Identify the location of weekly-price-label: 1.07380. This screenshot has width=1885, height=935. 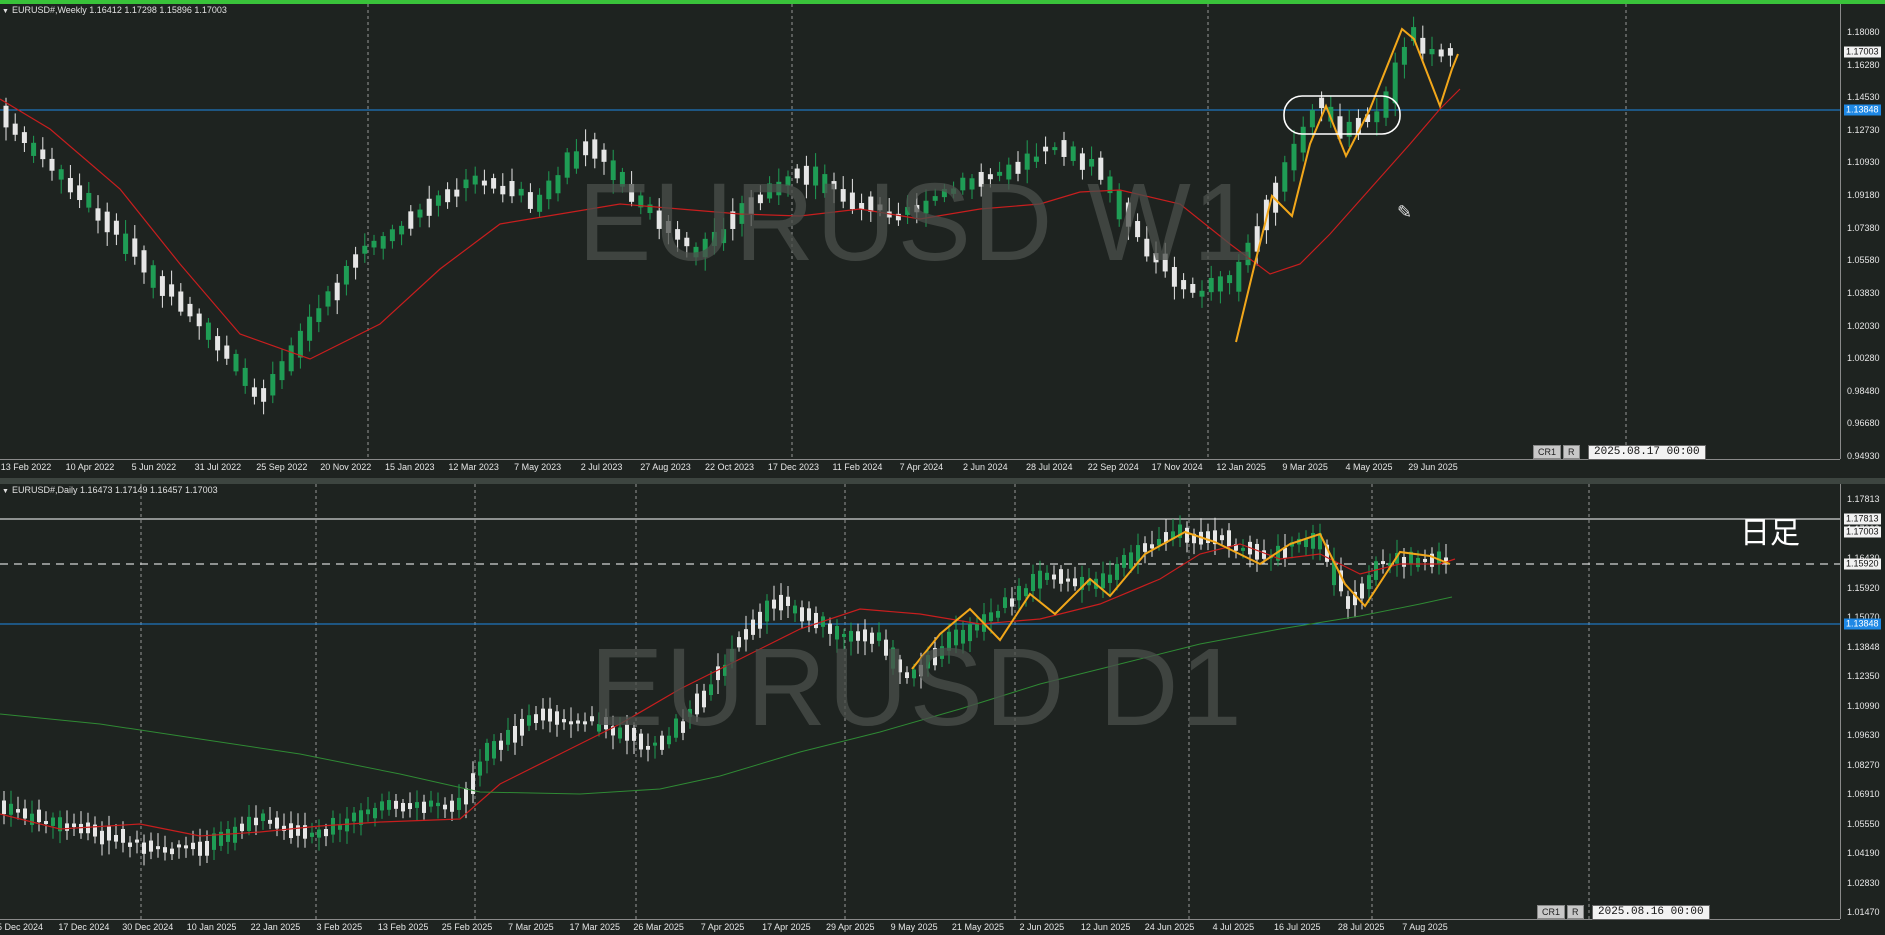
(1863, 227).